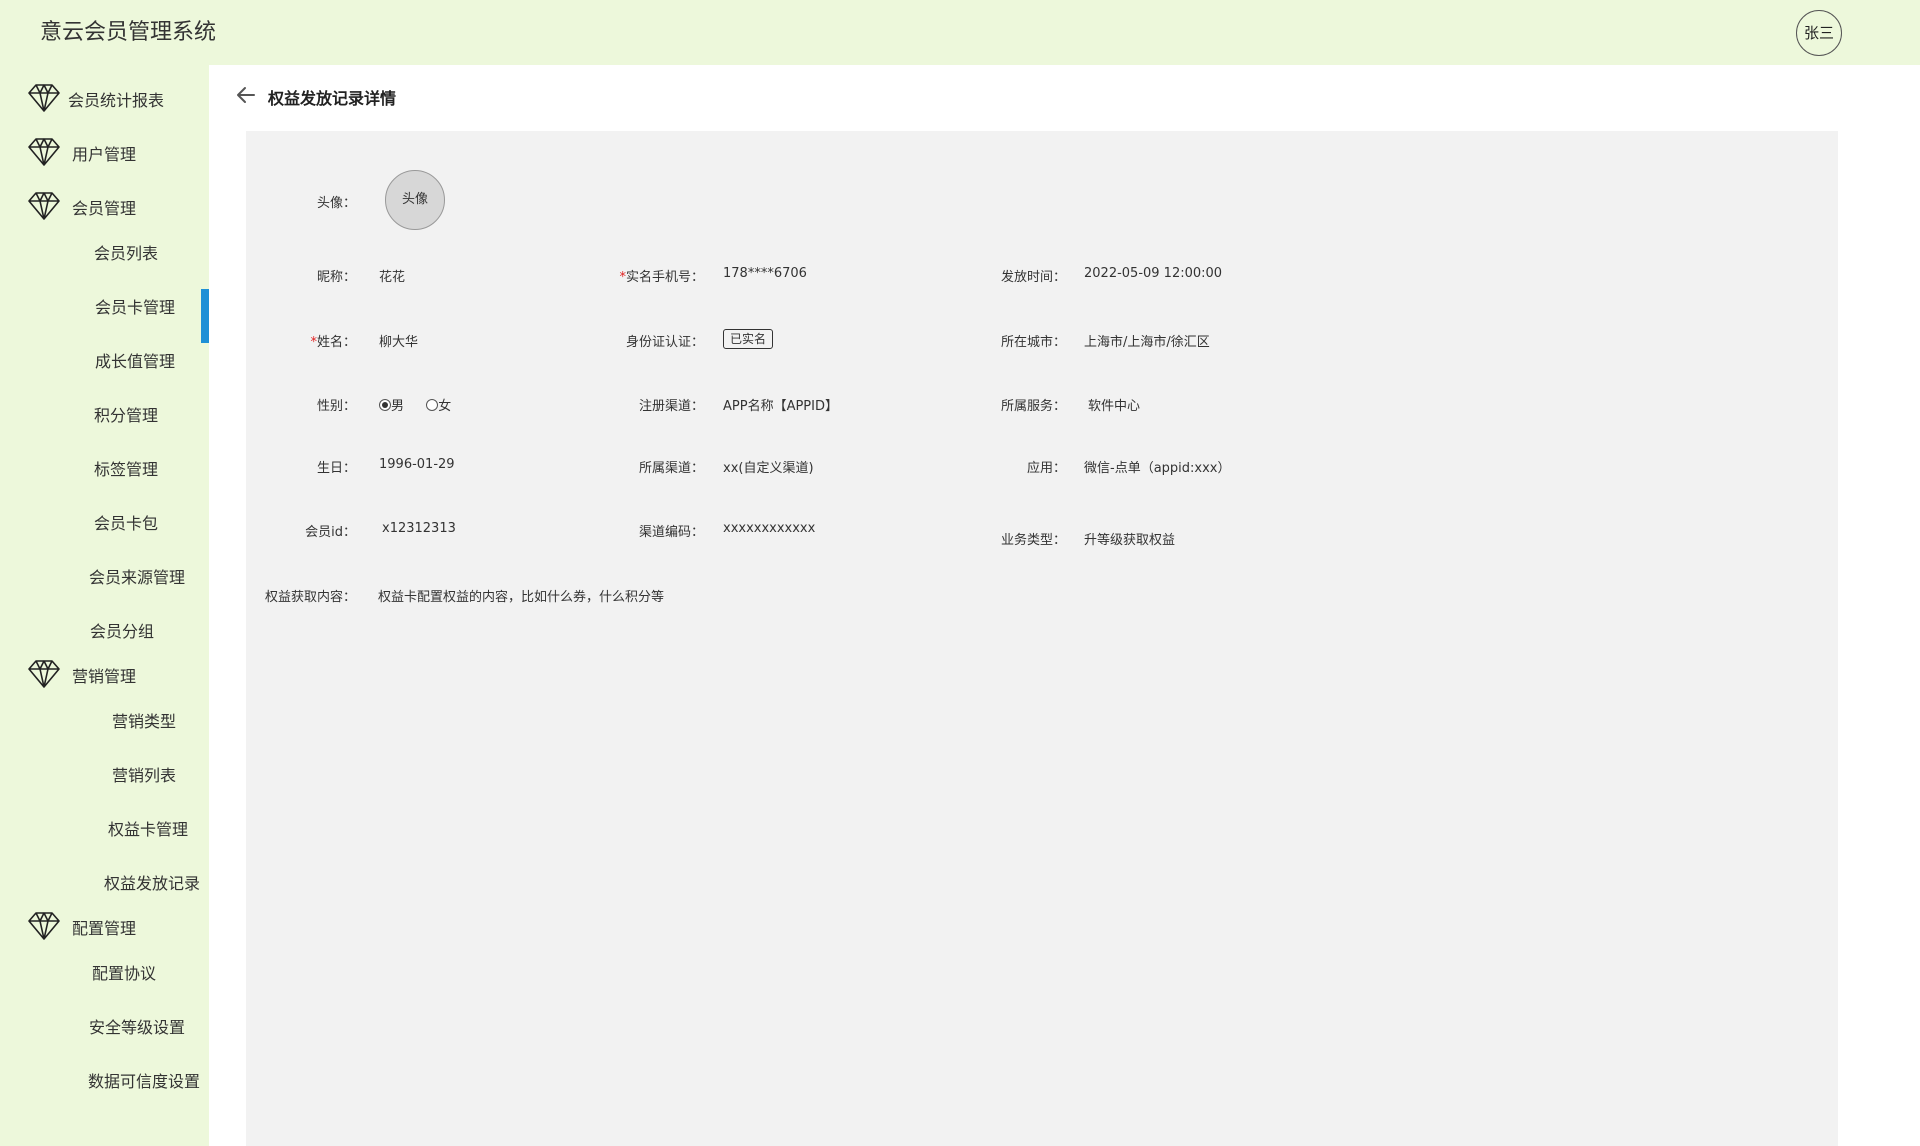 The height and width of the screenshot is (1146, 1920). I want to click on issue-time-label: 发放时间：, so click(1033, 277).